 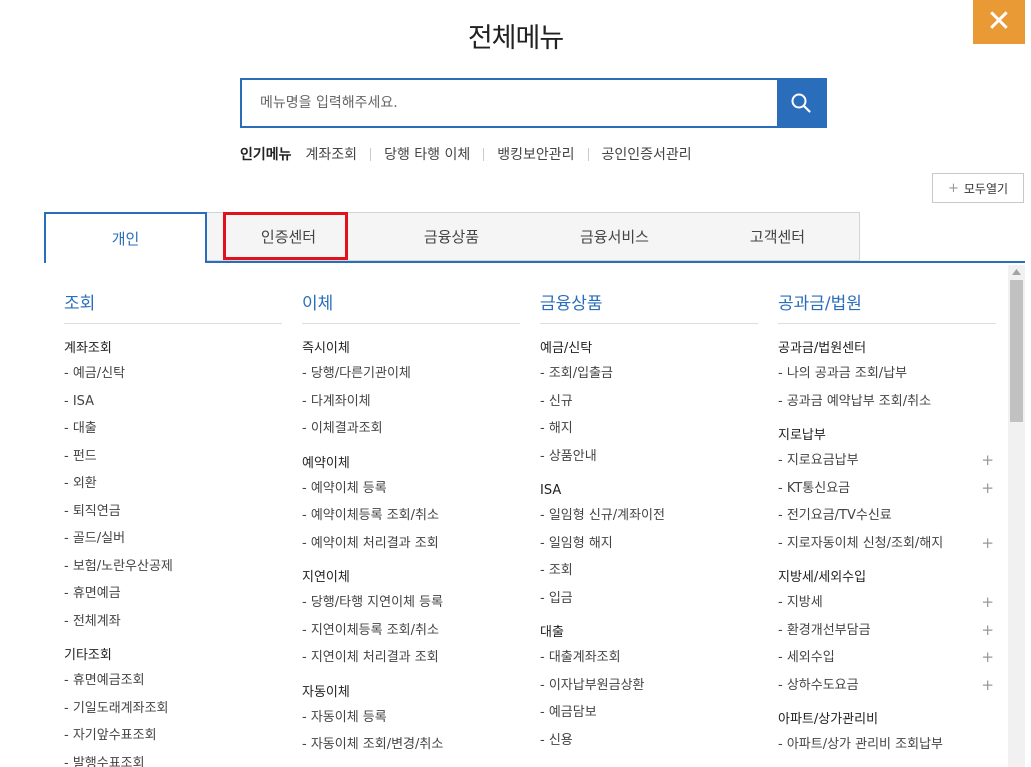 What do you see at coordinates (173, 622) in the screenshot?
I see `menu-item: - 전체계좌` at bounding box center [173, 622].